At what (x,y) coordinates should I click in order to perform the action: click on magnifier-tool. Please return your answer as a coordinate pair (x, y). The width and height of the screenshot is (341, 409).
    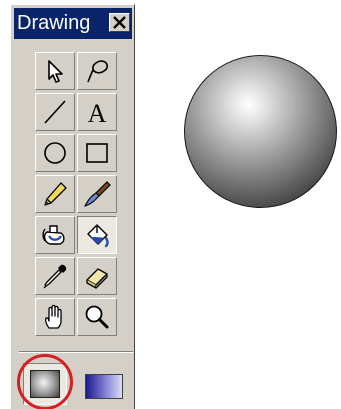
    Looking at the image, I should click on (97, 317).